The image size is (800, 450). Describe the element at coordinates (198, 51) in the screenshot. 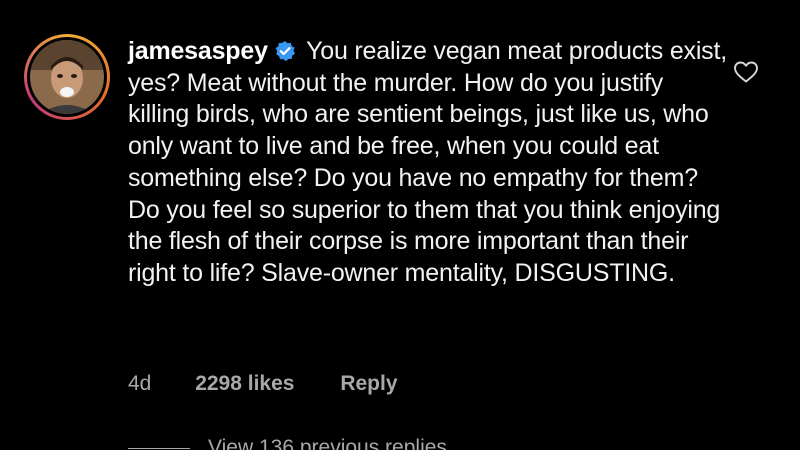

I see `username: jamesaspey` at that location.